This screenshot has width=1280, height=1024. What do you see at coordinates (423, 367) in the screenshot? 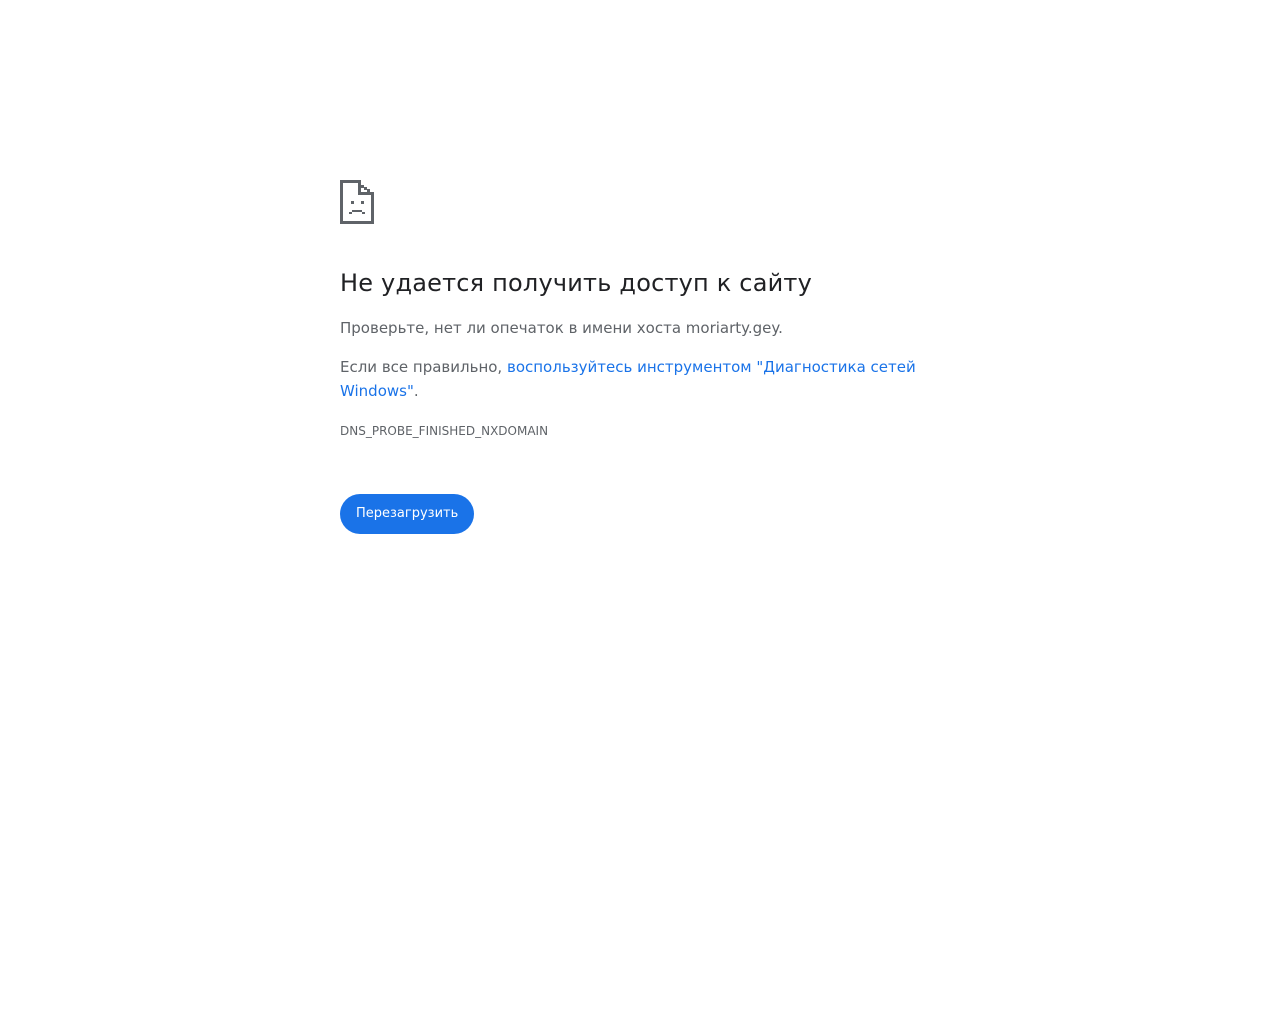
I see `suggestion-prefix: Если все правильно,` at bounding box center [423, 367].